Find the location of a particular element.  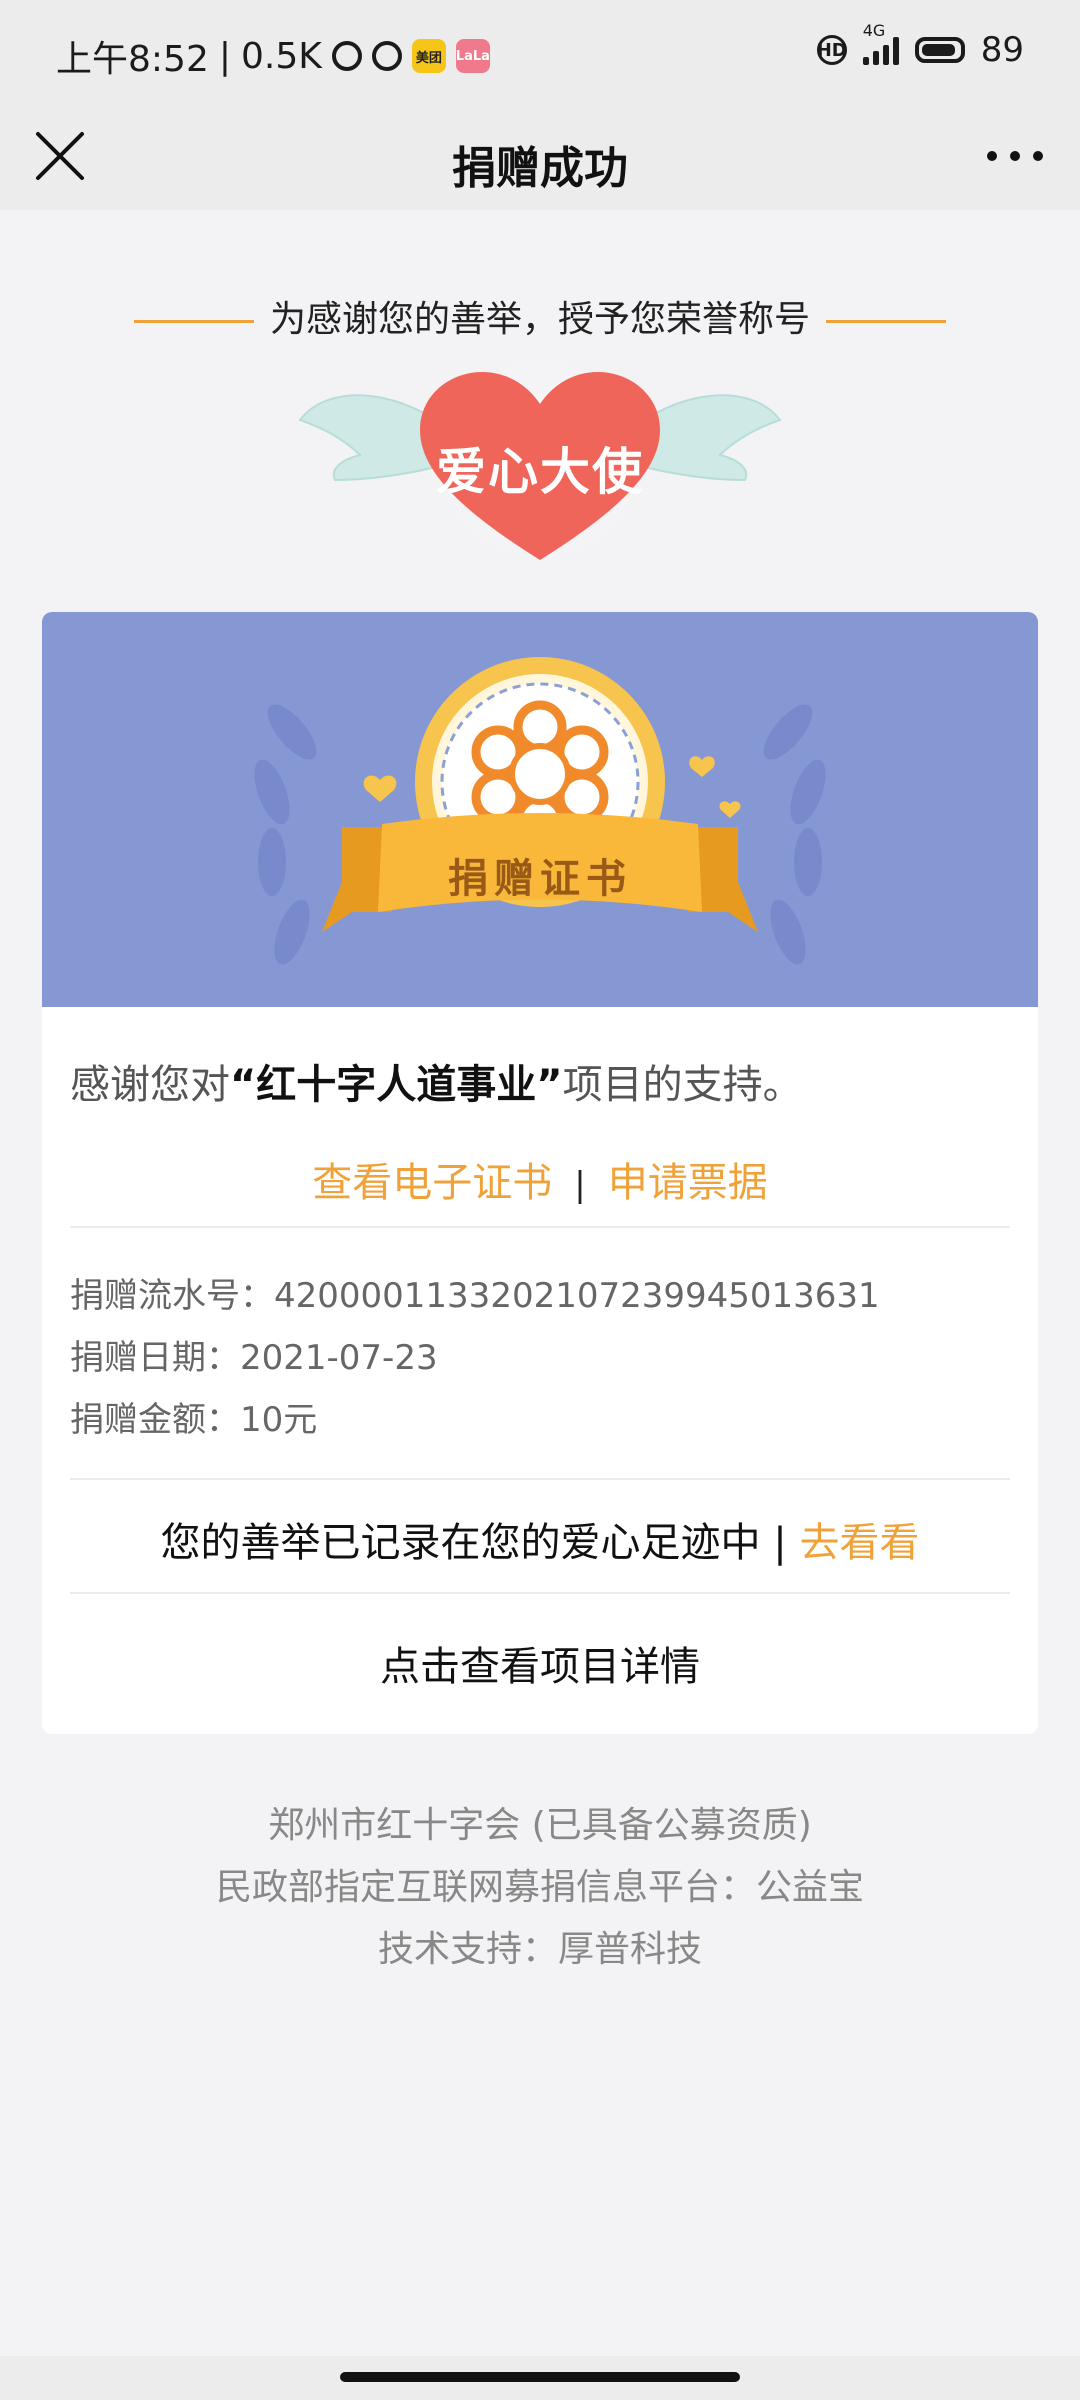

view-project-details-button: 点击查看项目详情 is located at coordinates (540, 1663).